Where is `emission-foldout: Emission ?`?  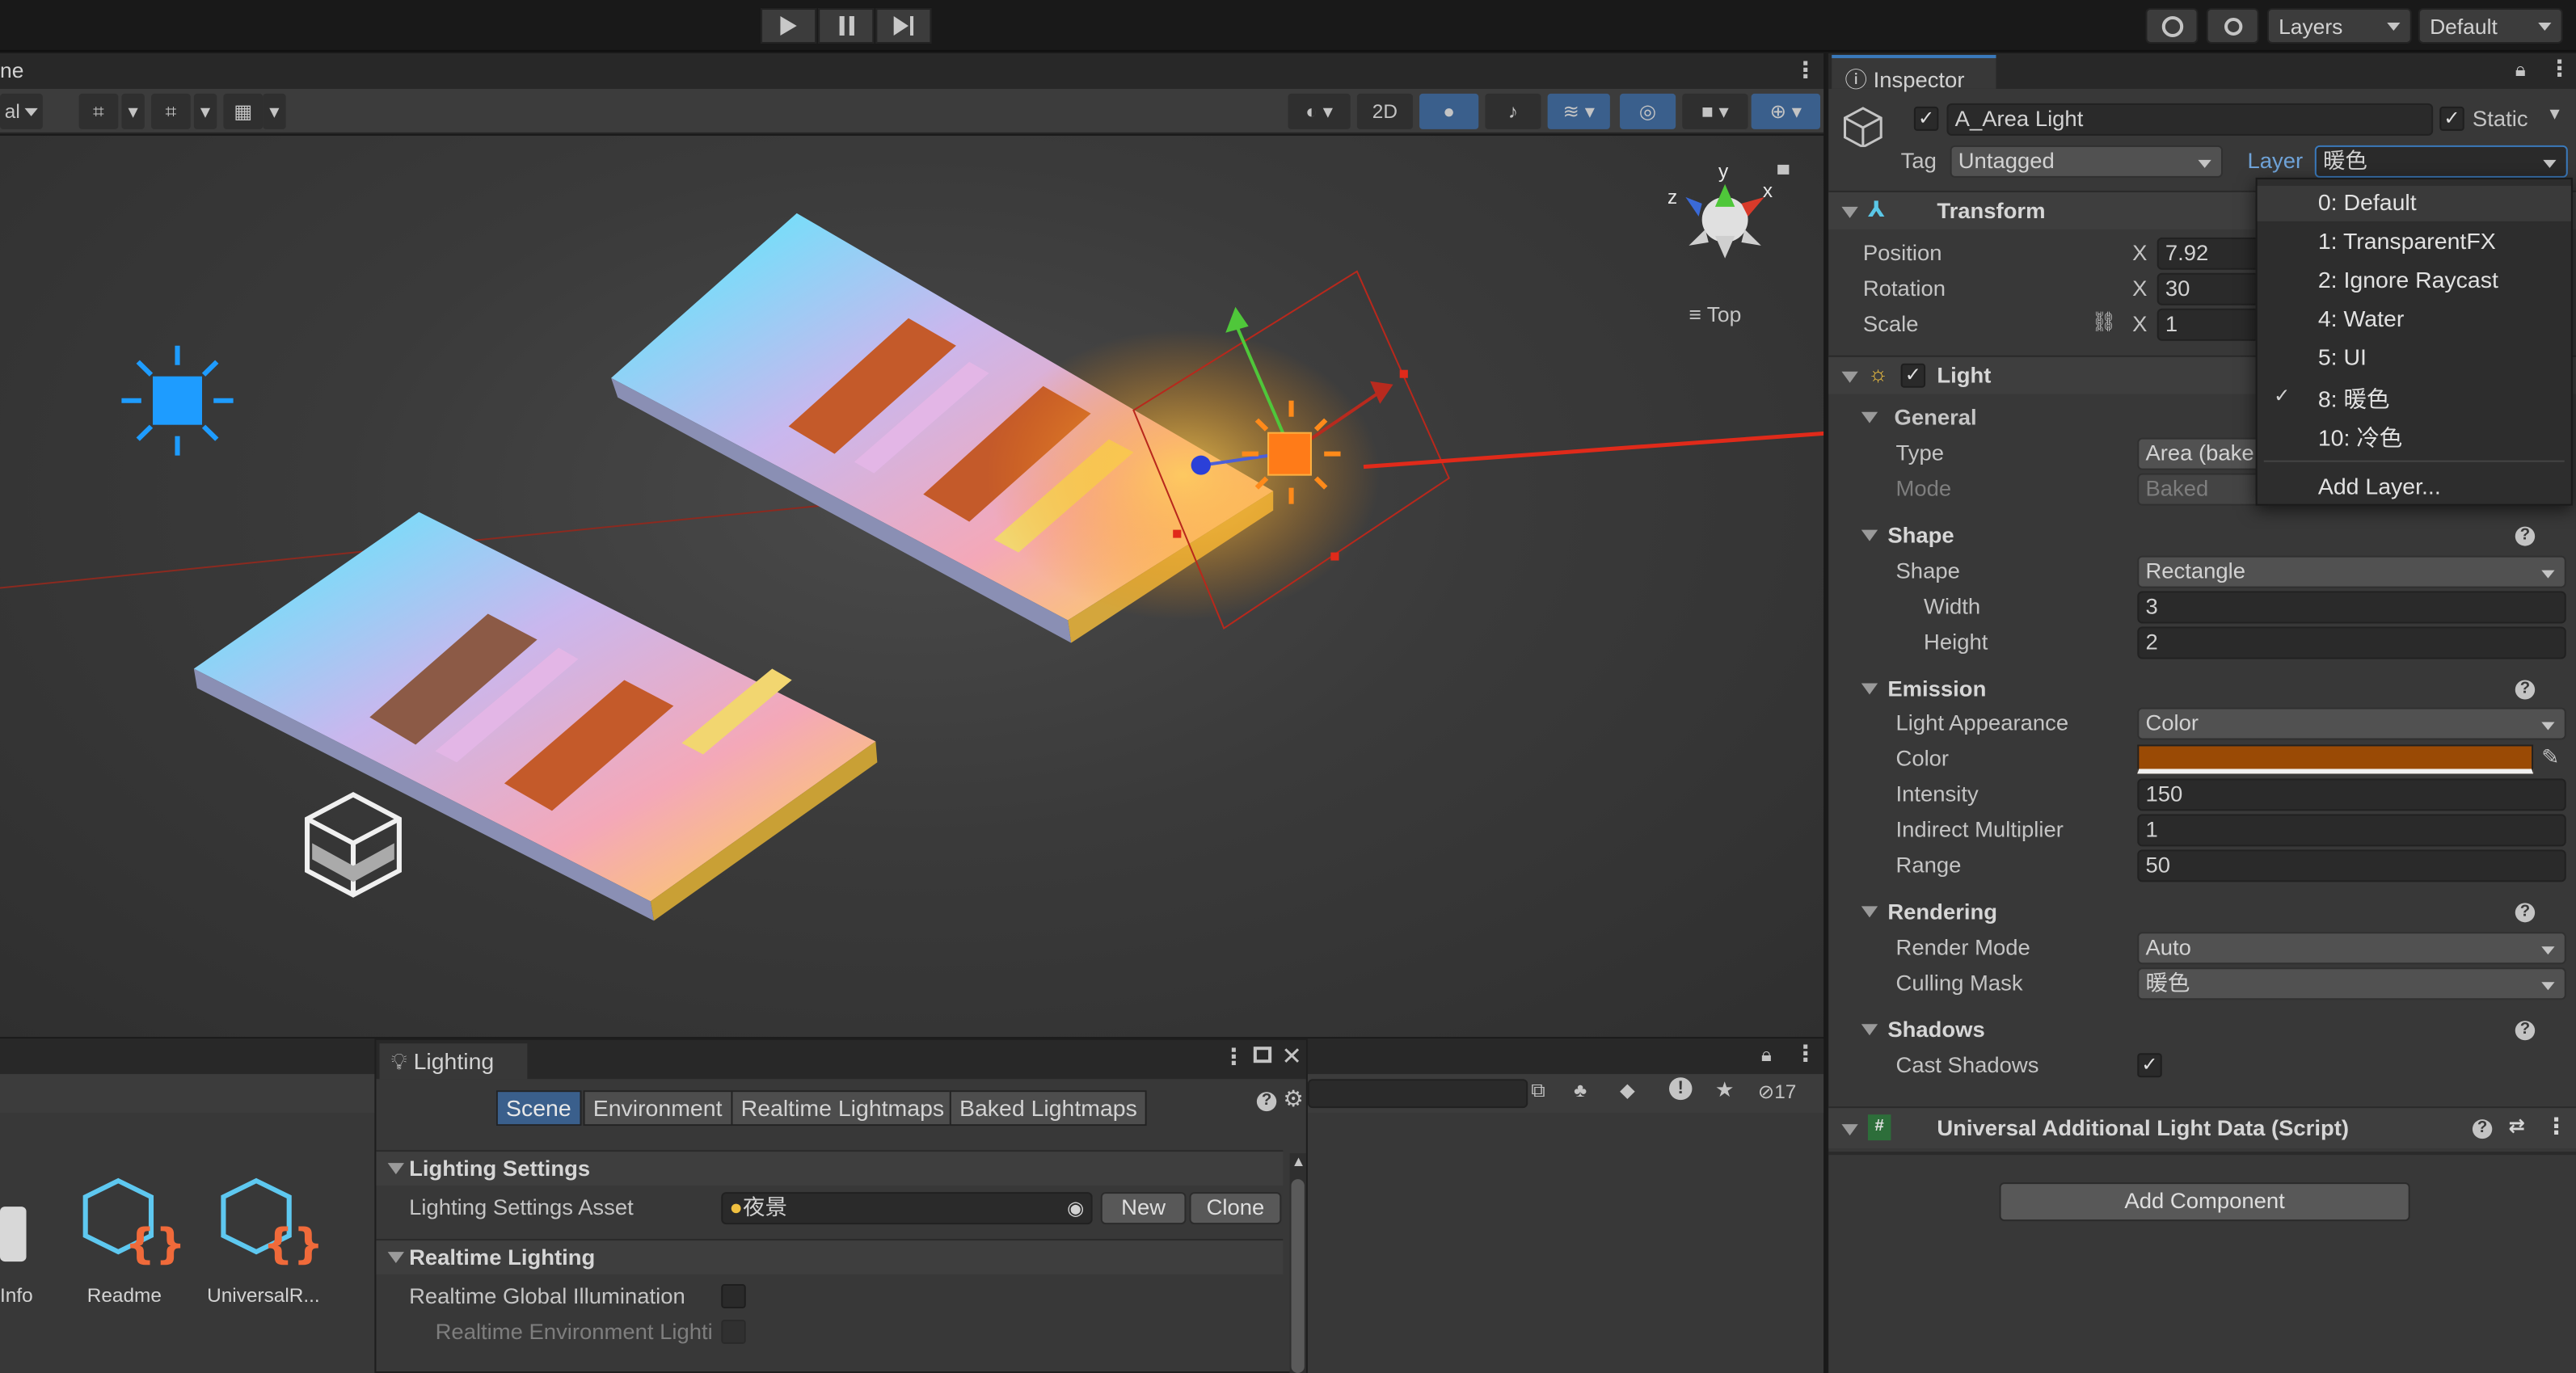 emission-foldout: Emission ? is located at coordinates (2202, 690).